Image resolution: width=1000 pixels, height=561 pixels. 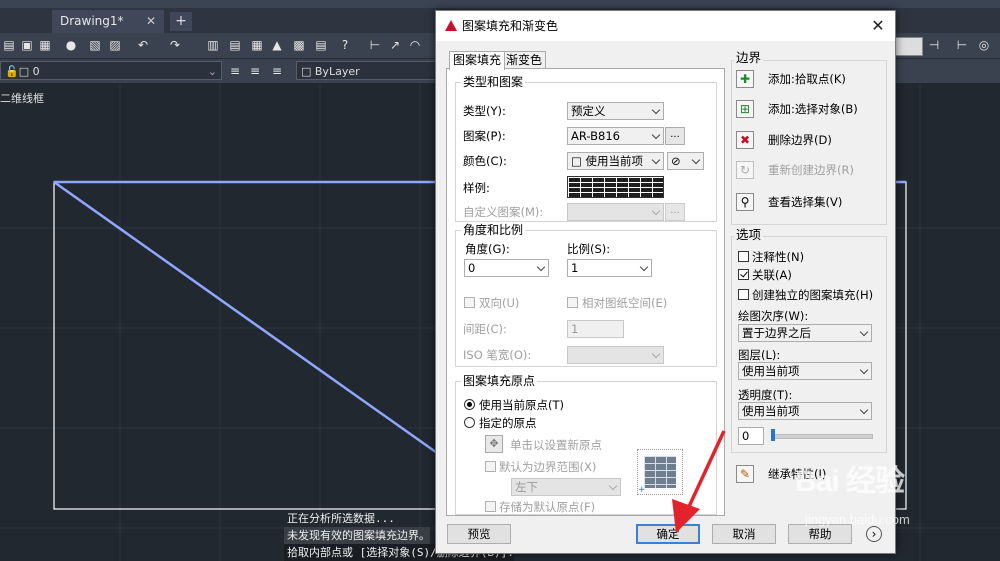 I want to click on dim-update-icon: ⊣, so click(x=934, y=45).